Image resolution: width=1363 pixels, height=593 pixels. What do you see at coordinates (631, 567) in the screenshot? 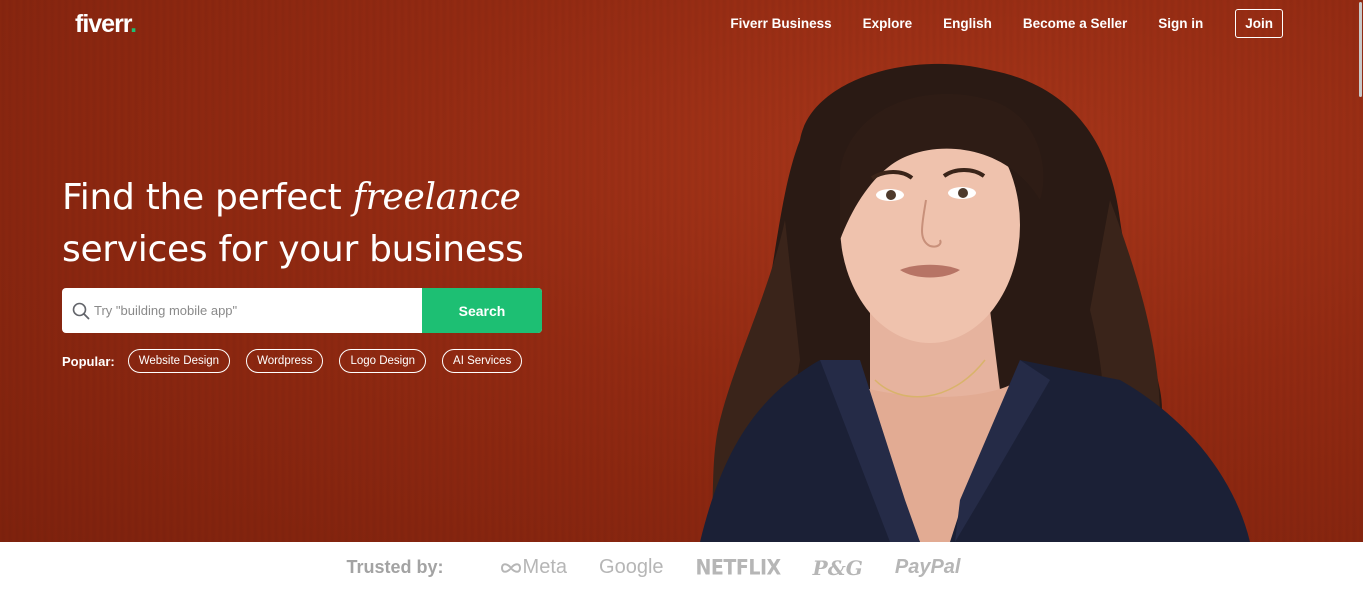
I see `brand-google: Google` at bounding box center [631, 567].